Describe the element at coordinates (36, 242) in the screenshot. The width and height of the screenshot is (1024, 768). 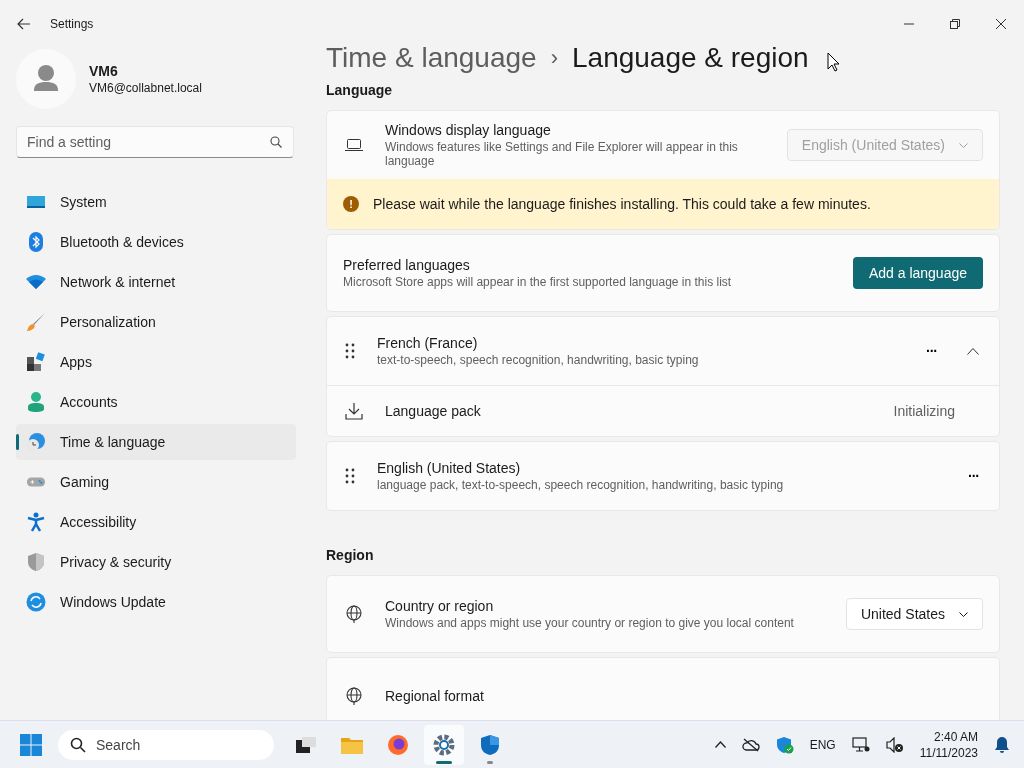
I see `bluetooth-icon` at that location.